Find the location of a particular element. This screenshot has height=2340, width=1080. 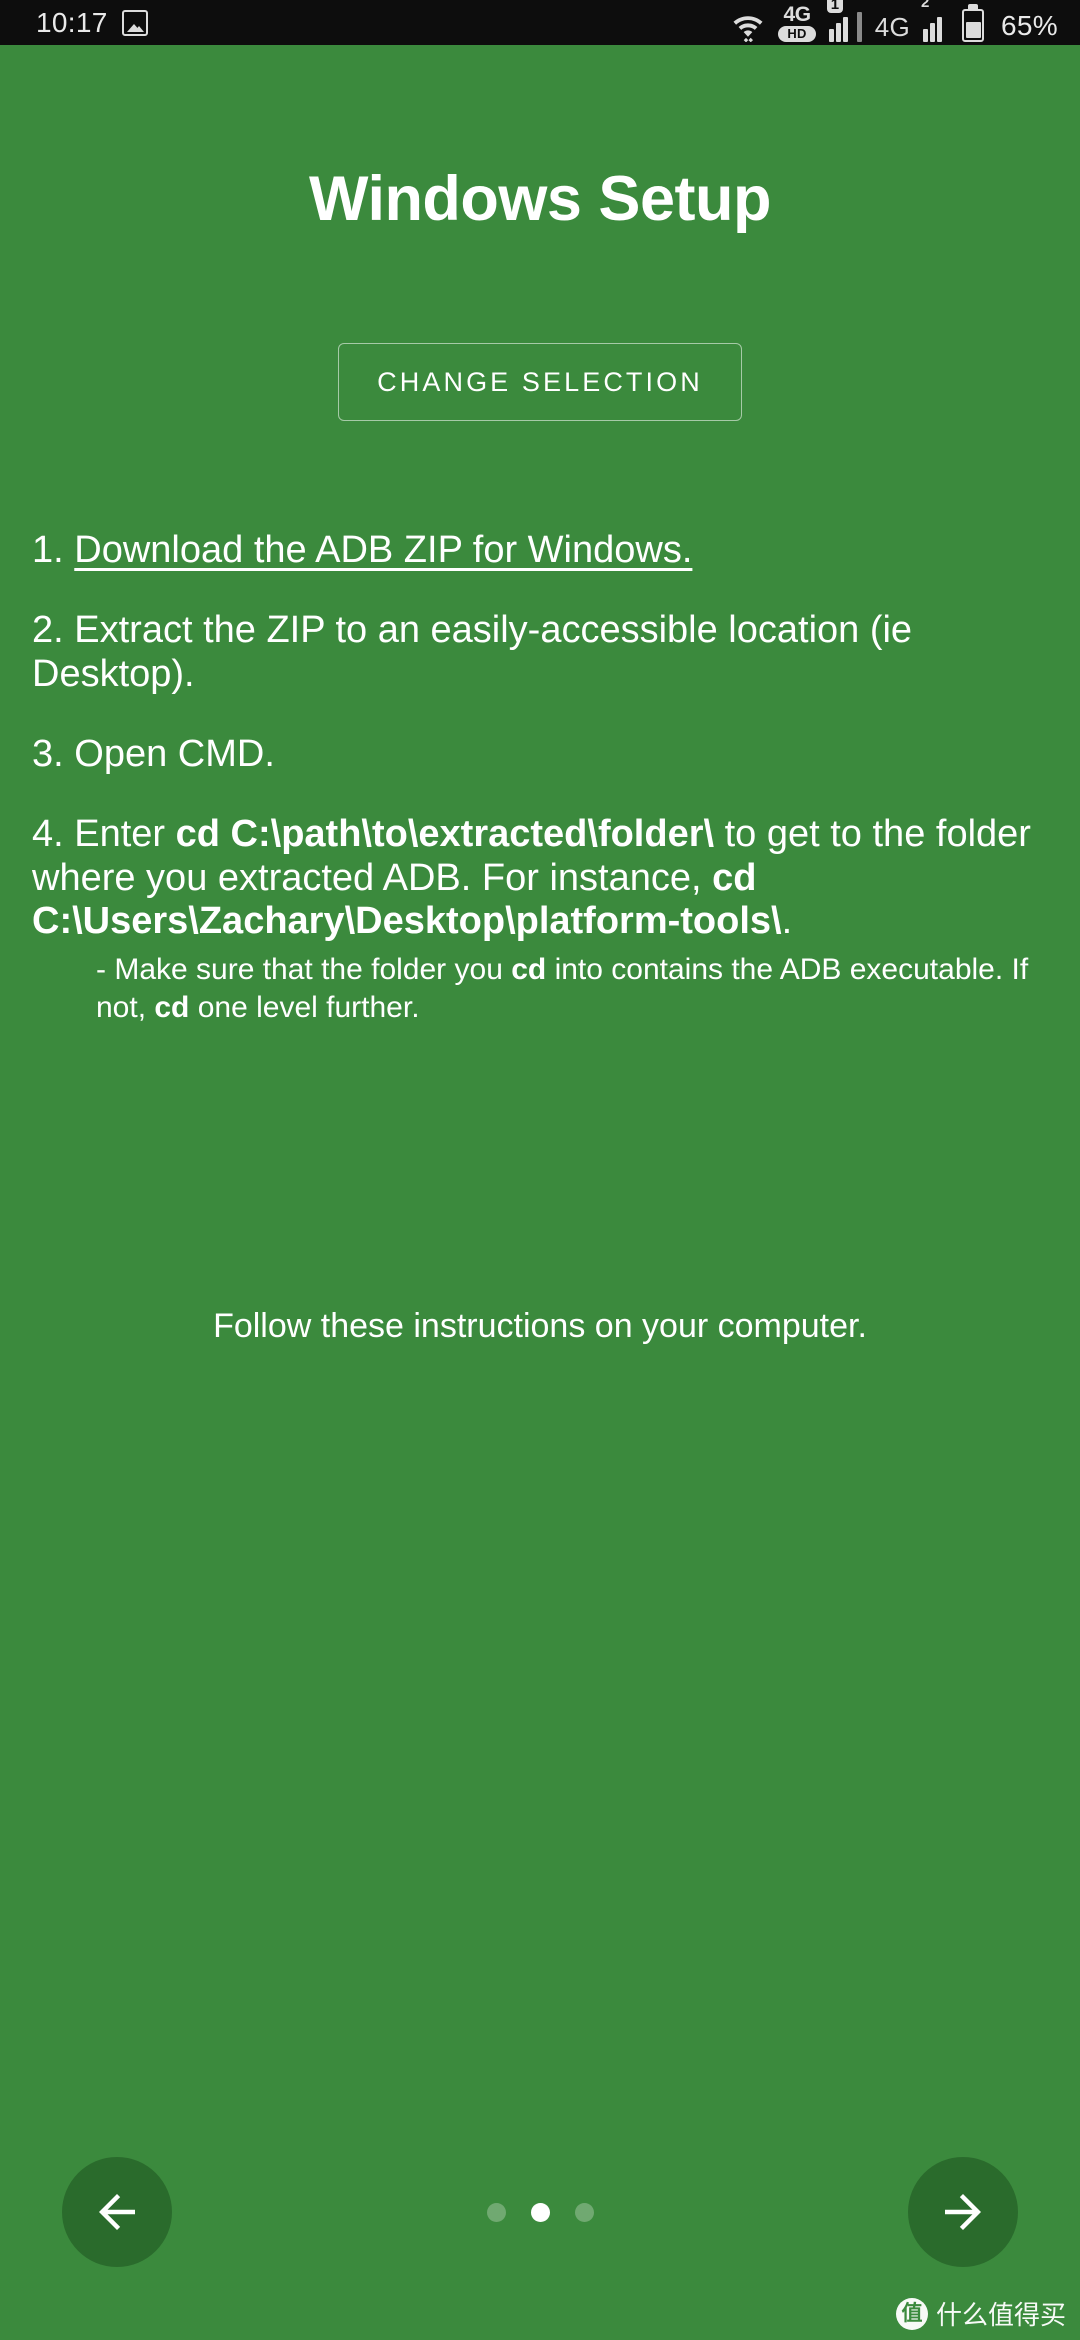

bottom-navigation is located at coordinates (540, 2212).